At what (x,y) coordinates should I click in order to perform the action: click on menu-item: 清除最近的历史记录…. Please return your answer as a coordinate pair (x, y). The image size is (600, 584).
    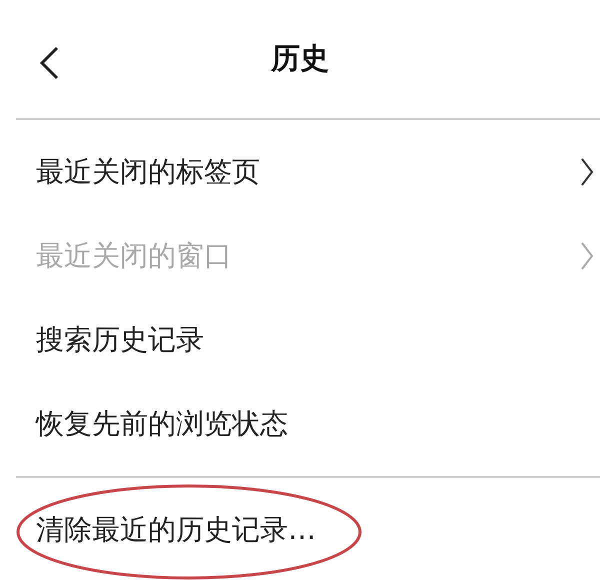
    Looking at the image, I should click on (300, 530).